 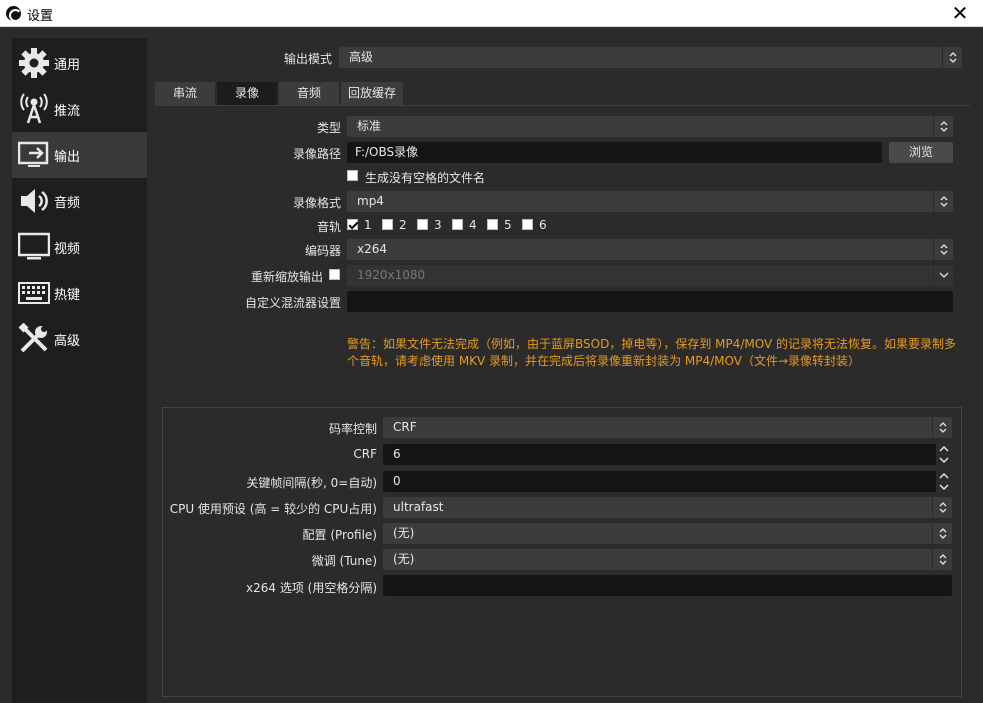 What do you see at coordinates (67, 111) in the screenshot?
I see `sidebar-item-label: 推流` at bounding box center [67, 111].